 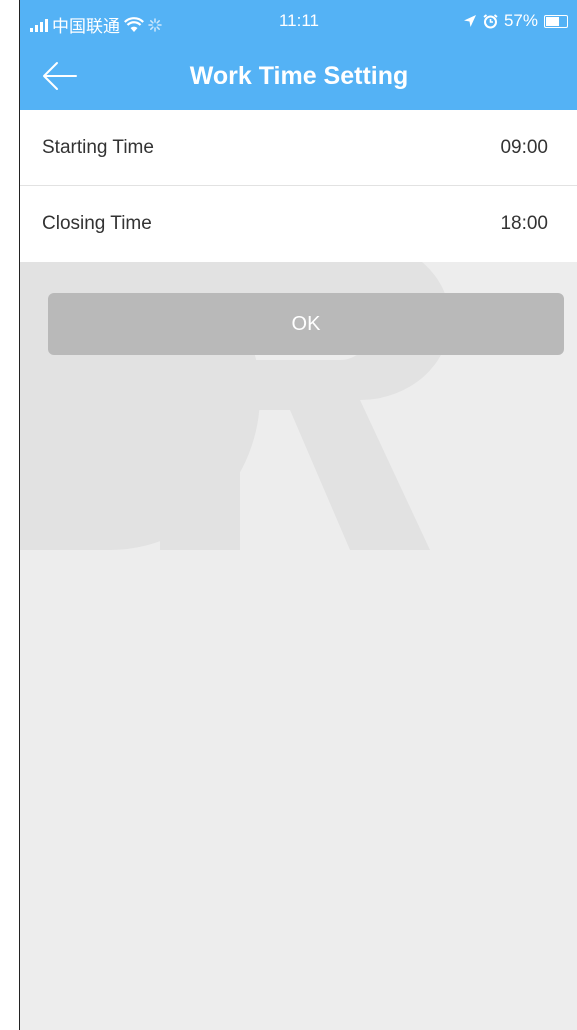 What do you see at coordinates (98, 147) in the screenshot?
I see `starting-time-label: Starting Time` at bounding box center [98, 147].